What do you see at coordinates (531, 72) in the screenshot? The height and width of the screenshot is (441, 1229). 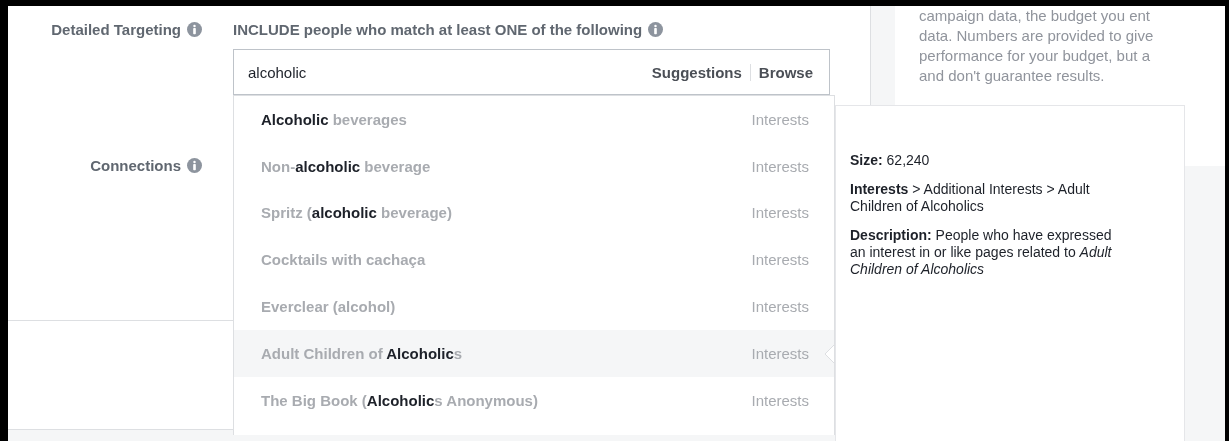 I see `search-field: alcoholic Suggestions Browse` at bounding box center [531, 72].